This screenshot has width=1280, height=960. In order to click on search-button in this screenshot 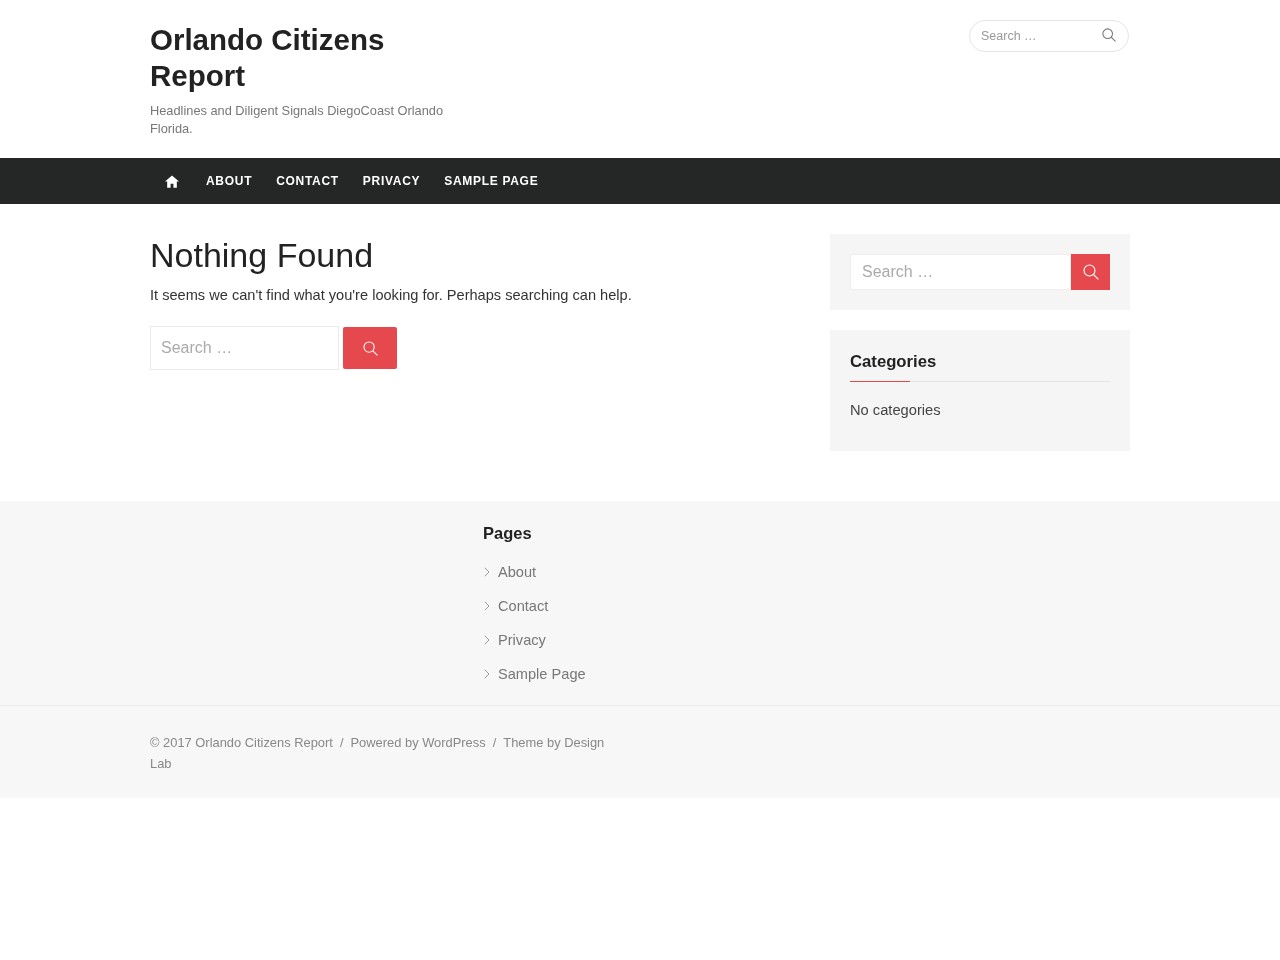, I will do `click(1090, 272)`.